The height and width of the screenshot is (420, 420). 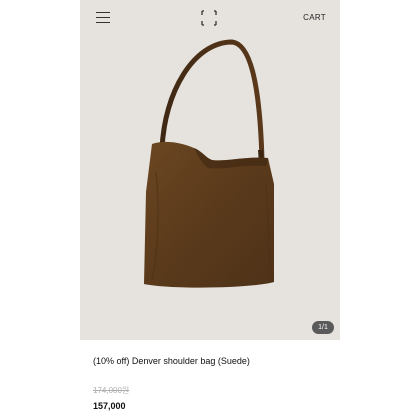 I want to click on hamburger-menu-icon, so click(x=103, y=18).